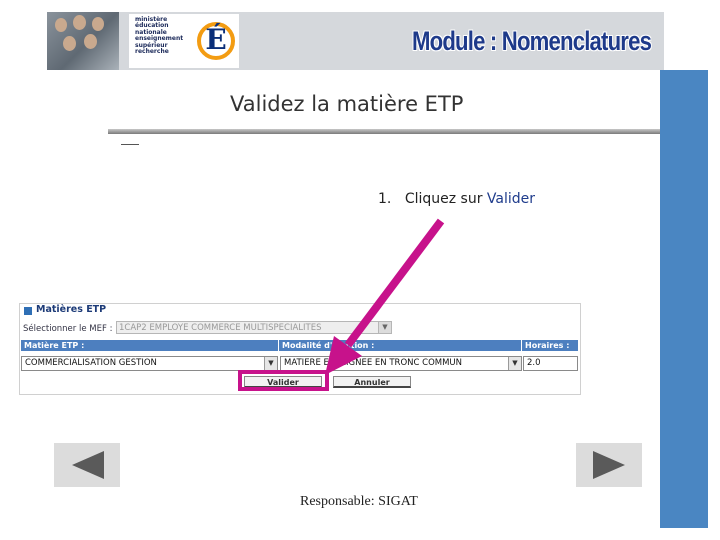 This screenshot has height=540, width=720. I want to click on footer-responsable: Responsable: SIGAT, so click(359, 501).